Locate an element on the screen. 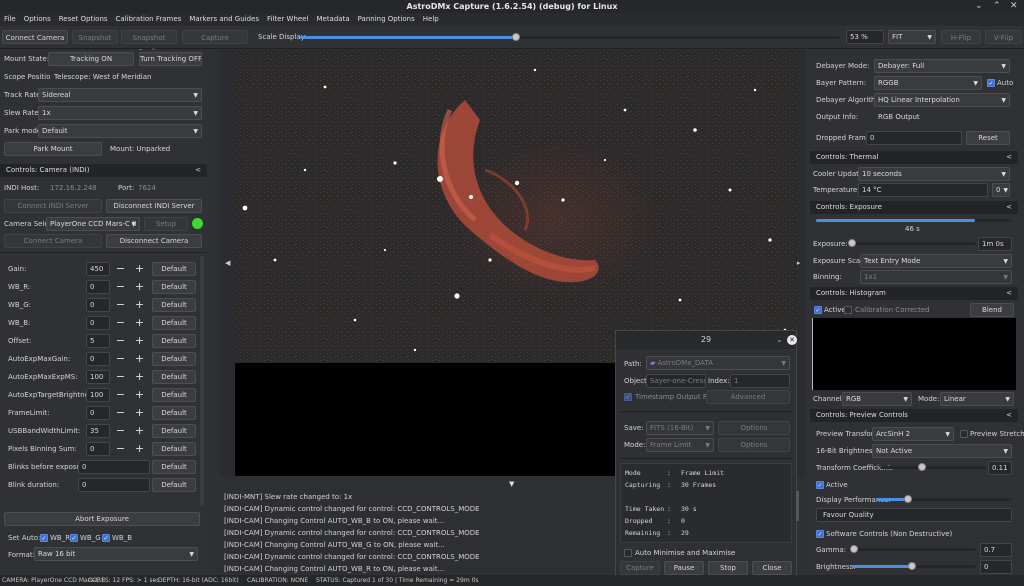 The height and width of the screenshot is (586, 1024). preview-active-checkbox: ✓ is located at coordinates (820, 485).